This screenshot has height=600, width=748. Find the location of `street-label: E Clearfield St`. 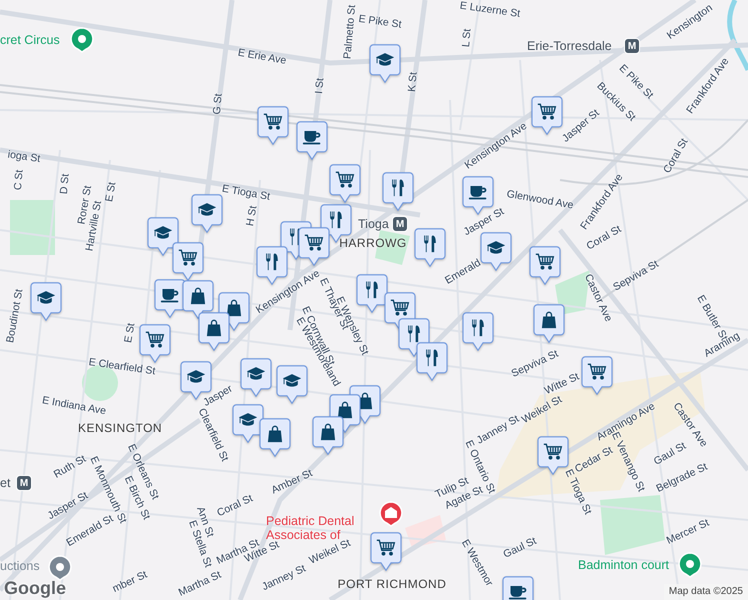

street-label: E Clearfield St is located at coordinates (122, 367).